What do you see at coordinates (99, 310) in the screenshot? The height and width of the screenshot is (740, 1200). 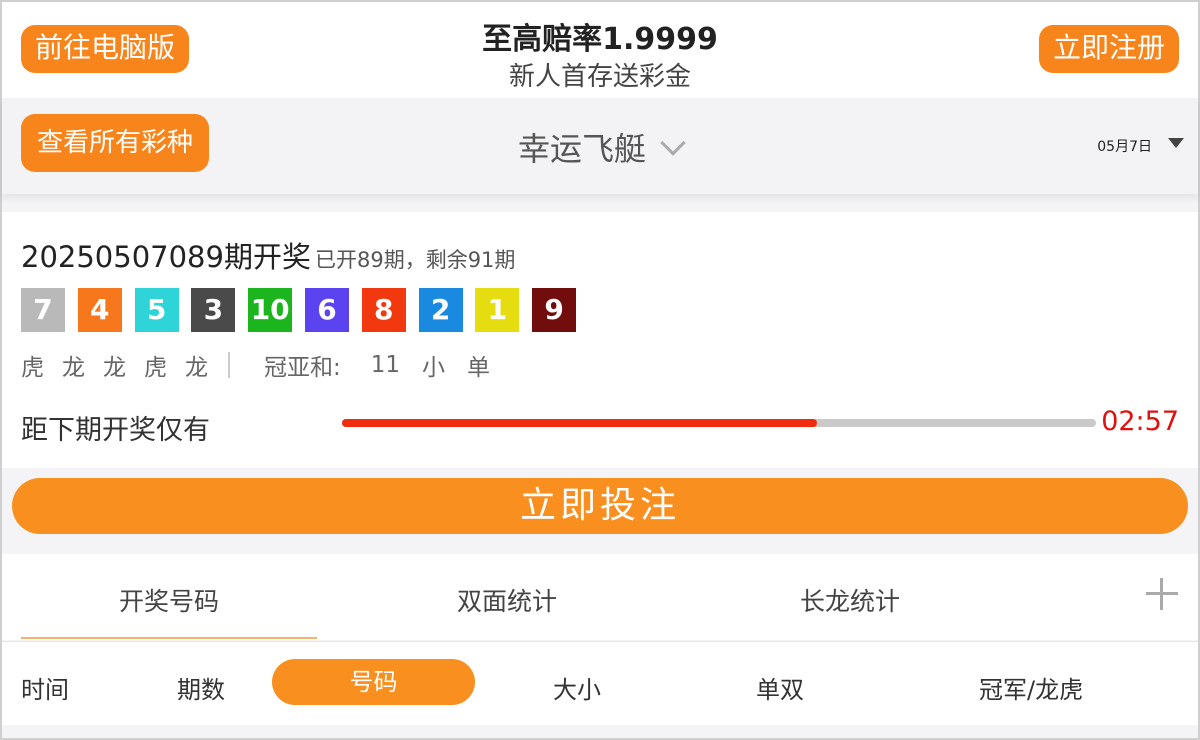 I see `draw-ball: 4` at bounding box center [99, 310].